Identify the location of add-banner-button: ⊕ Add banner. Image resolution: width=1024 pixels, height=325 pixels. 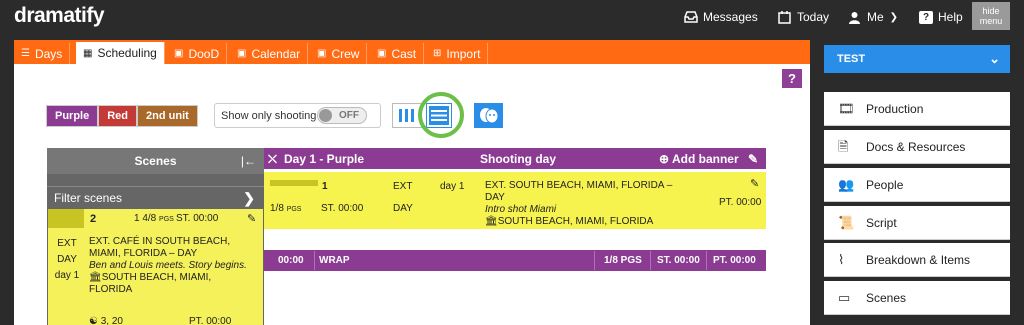
(699, 159).